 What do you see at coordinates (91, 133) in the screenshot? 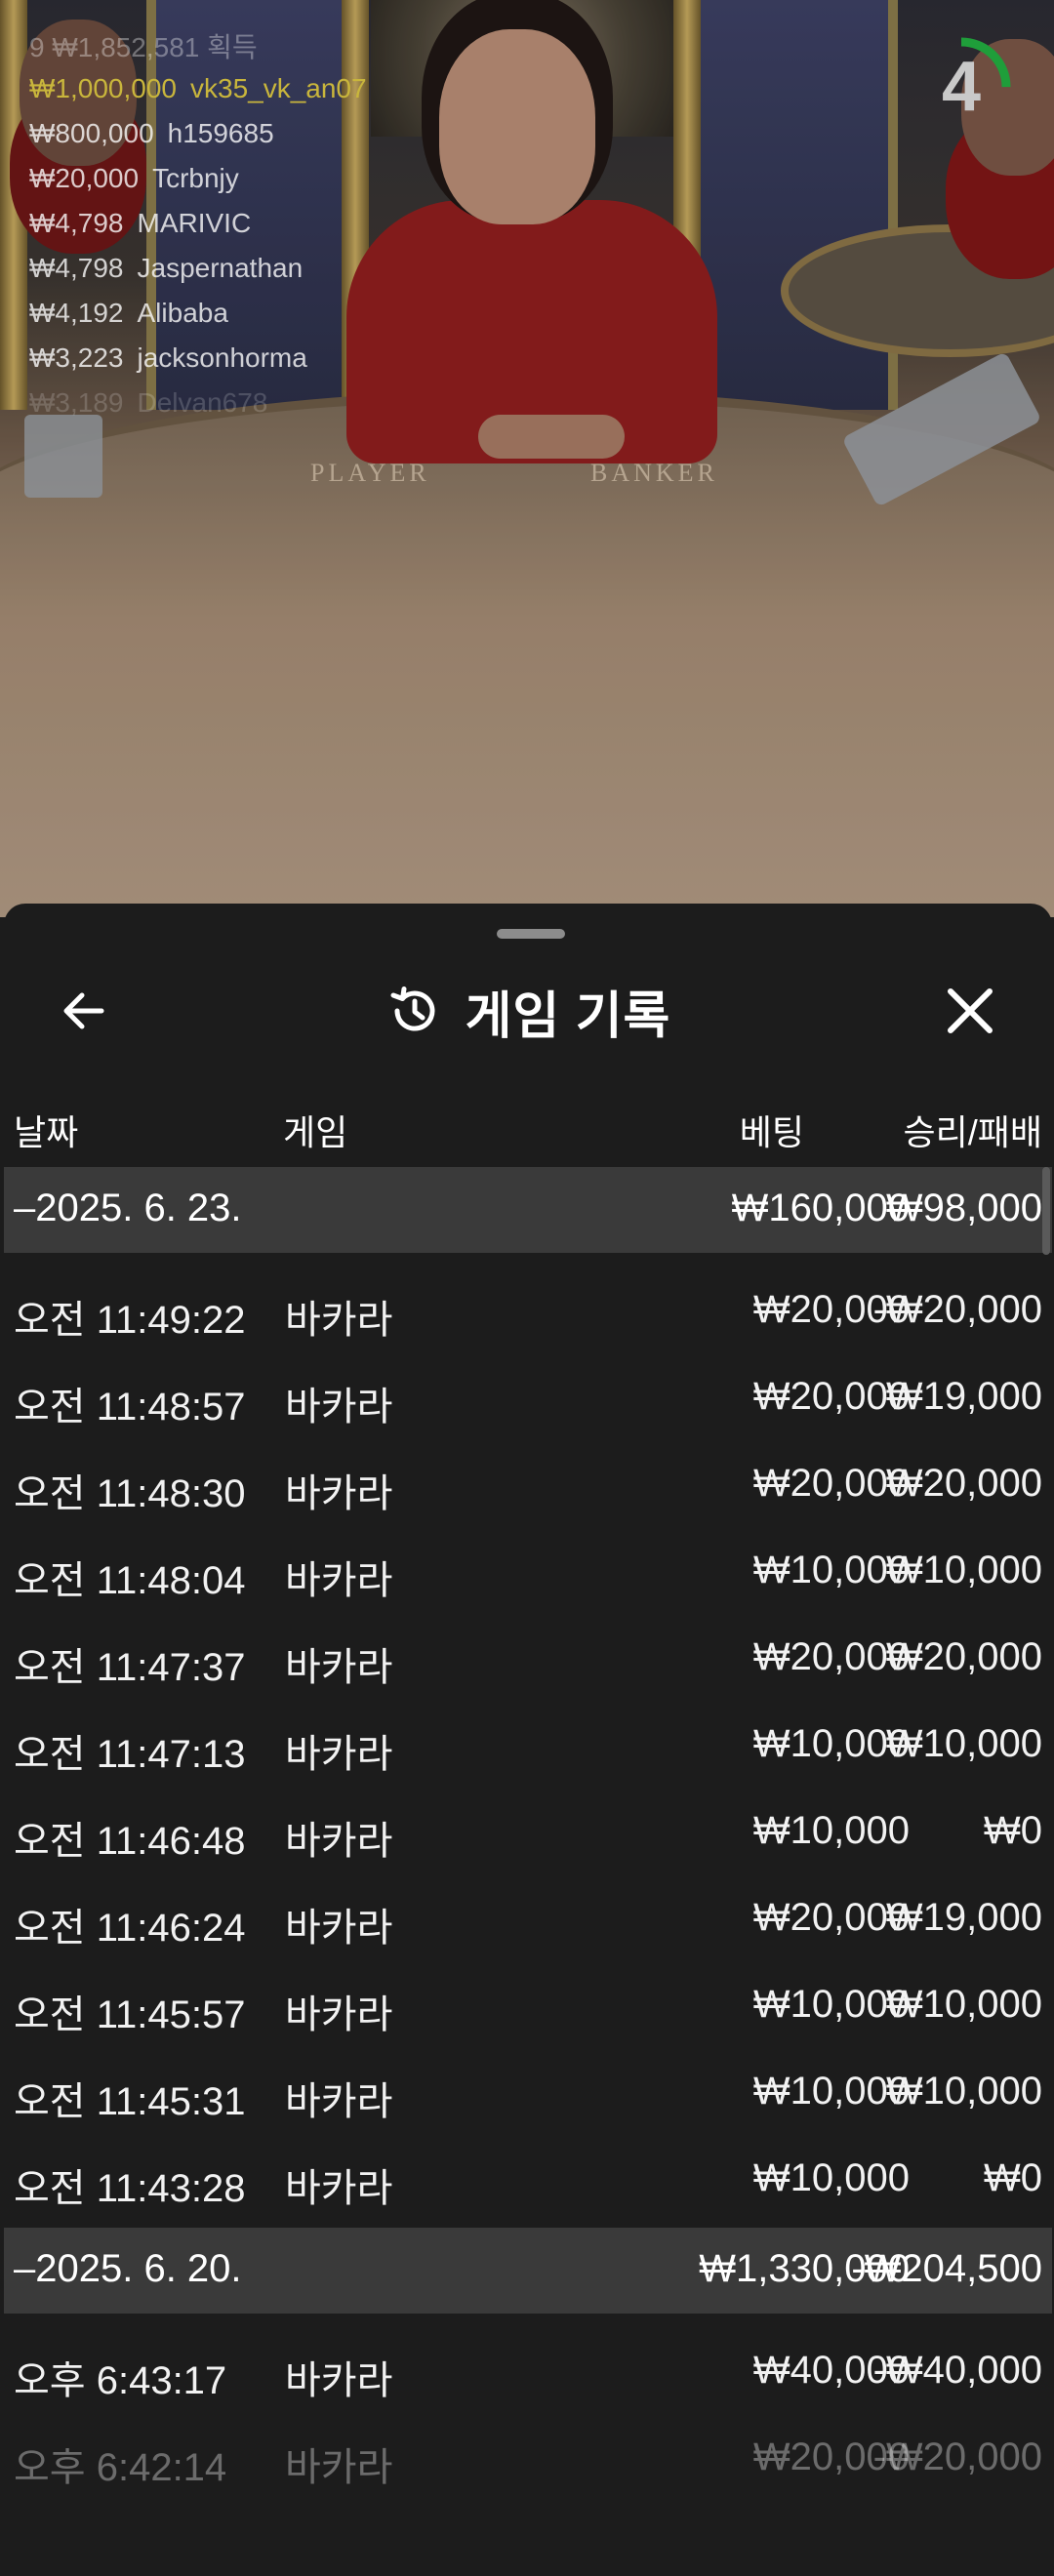
I see `winner-amount: ₩800,000` at bounding box center [91, 133].